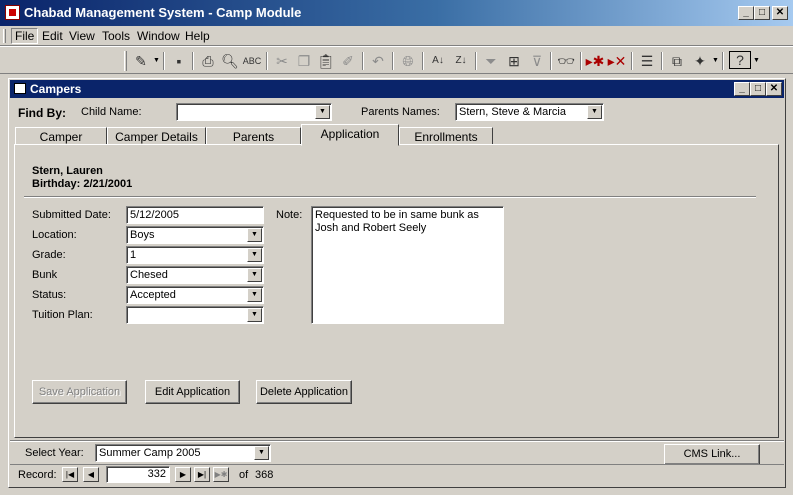  What do you see at coordinates (221, 474) in the screenshot?
I see `new-record-nav-icon: ▶✱` at bounding box center [221, 474].